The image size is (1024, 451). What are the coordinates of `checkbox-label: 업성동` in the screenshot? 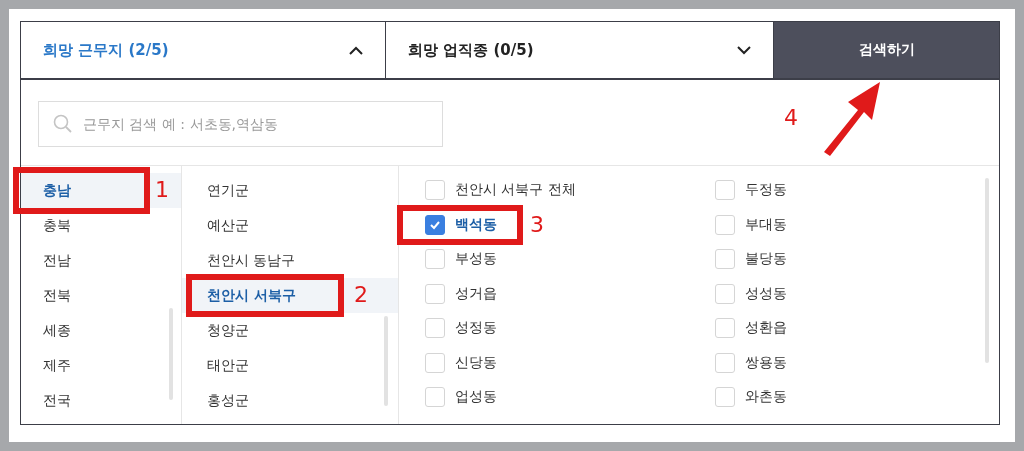 It's located at (476, 397).